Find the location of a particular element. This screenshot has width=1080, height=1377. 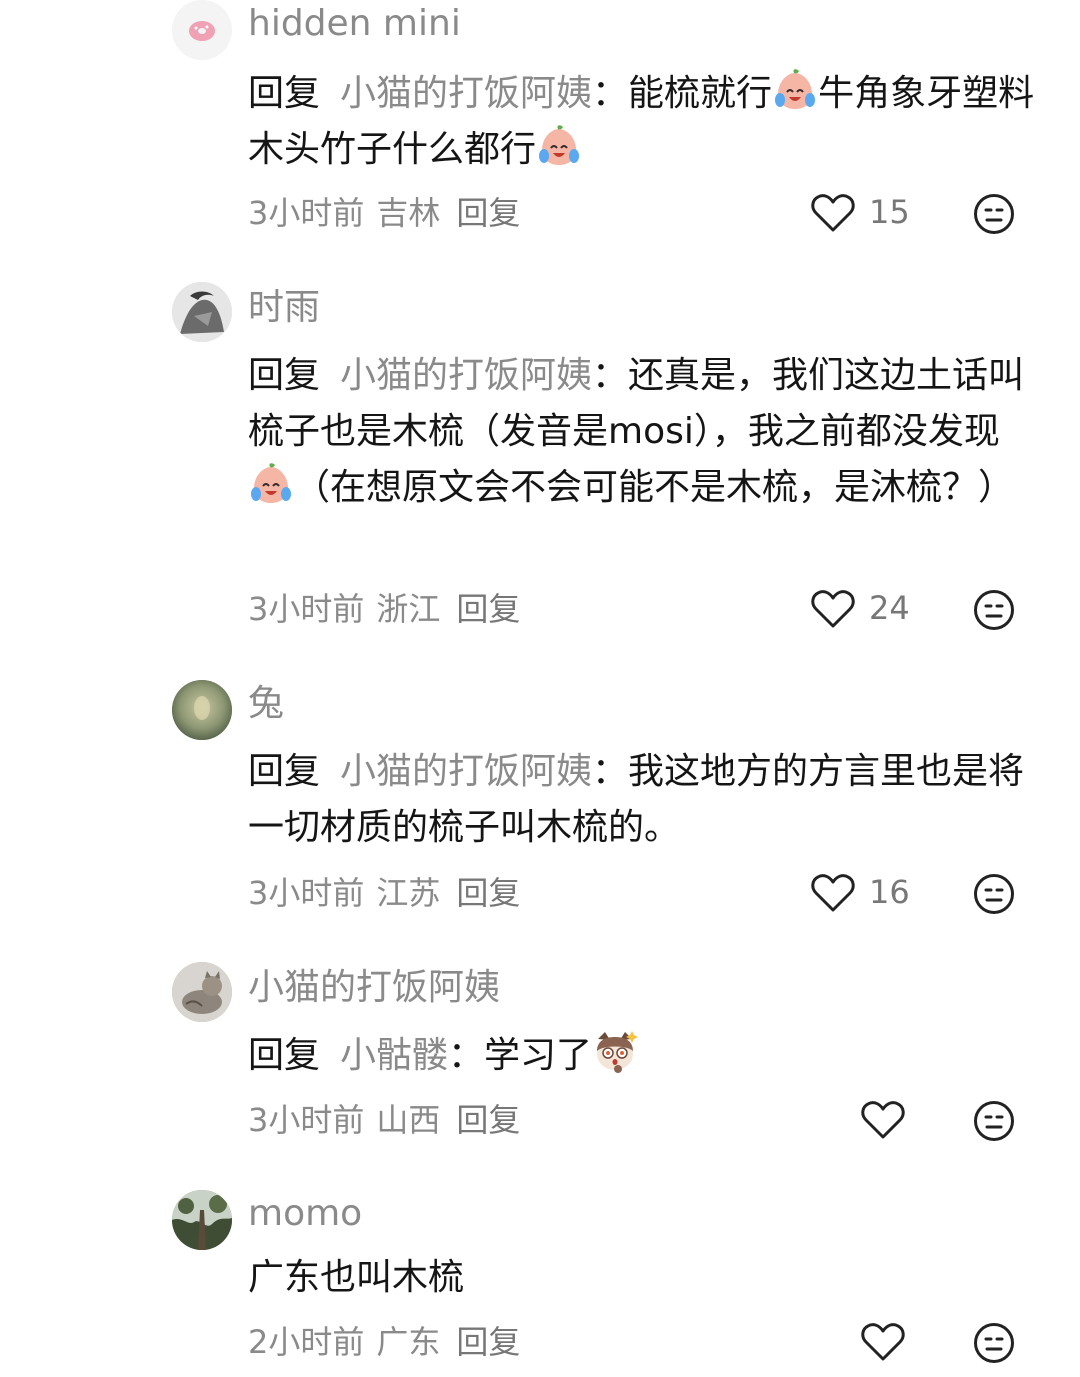

comment-meta: 3小时前 浙江 回复 is located at coordinates (384, 609).